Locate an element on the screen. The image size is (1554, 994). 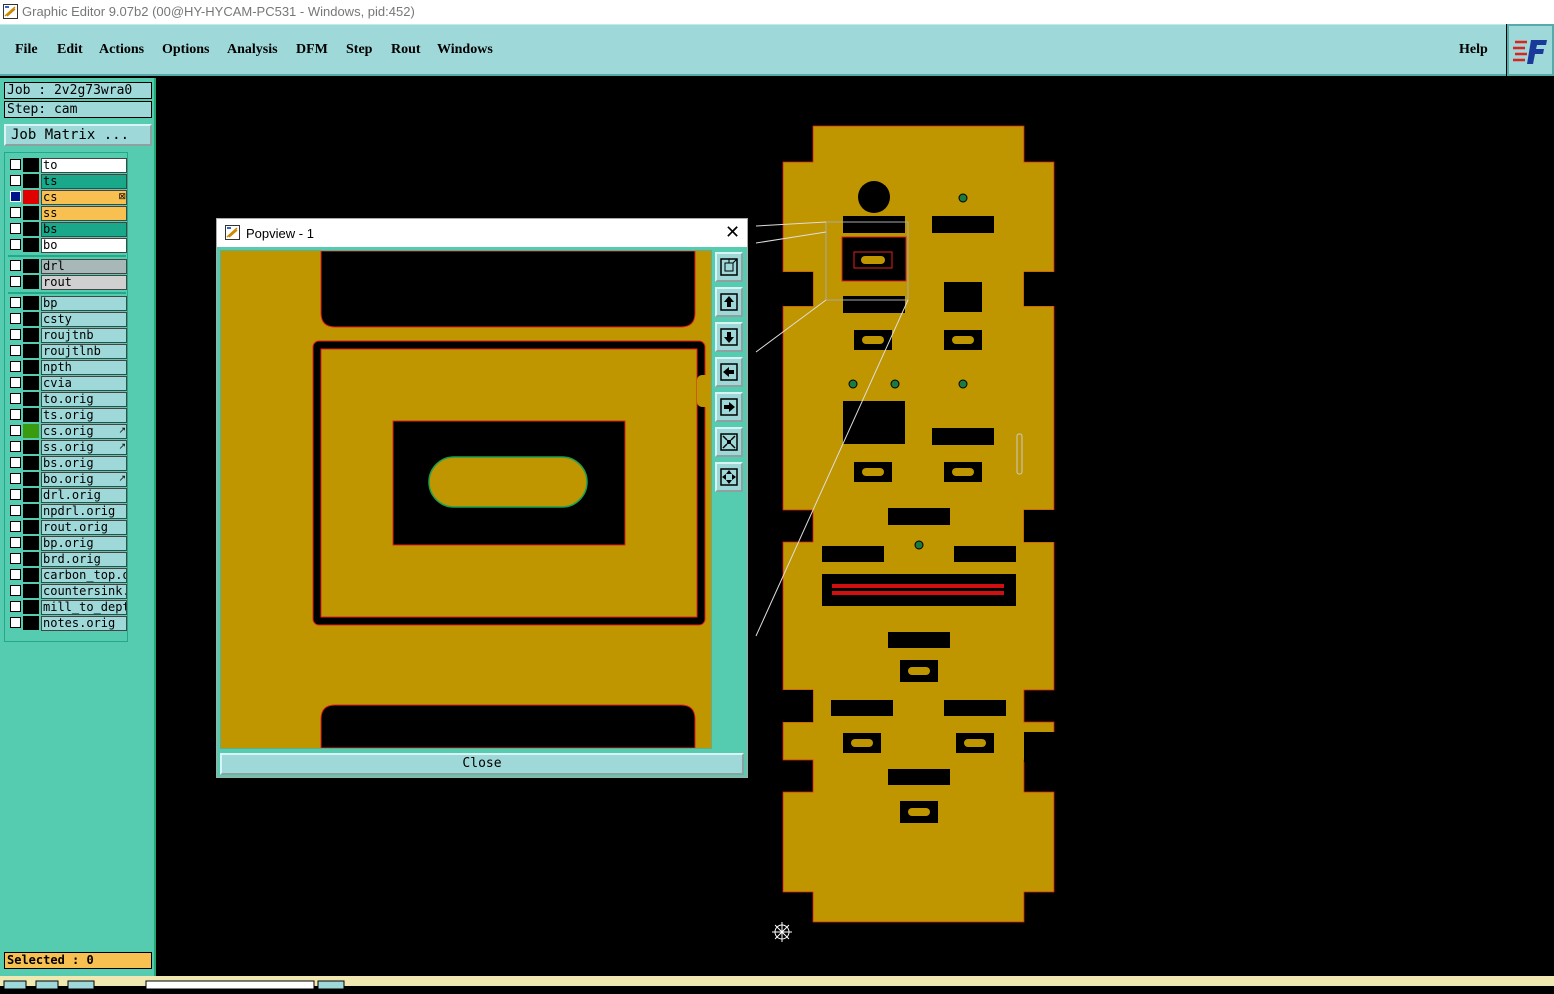
layer-row-cs: cs ⊠ is located at coordinates (67, 197).